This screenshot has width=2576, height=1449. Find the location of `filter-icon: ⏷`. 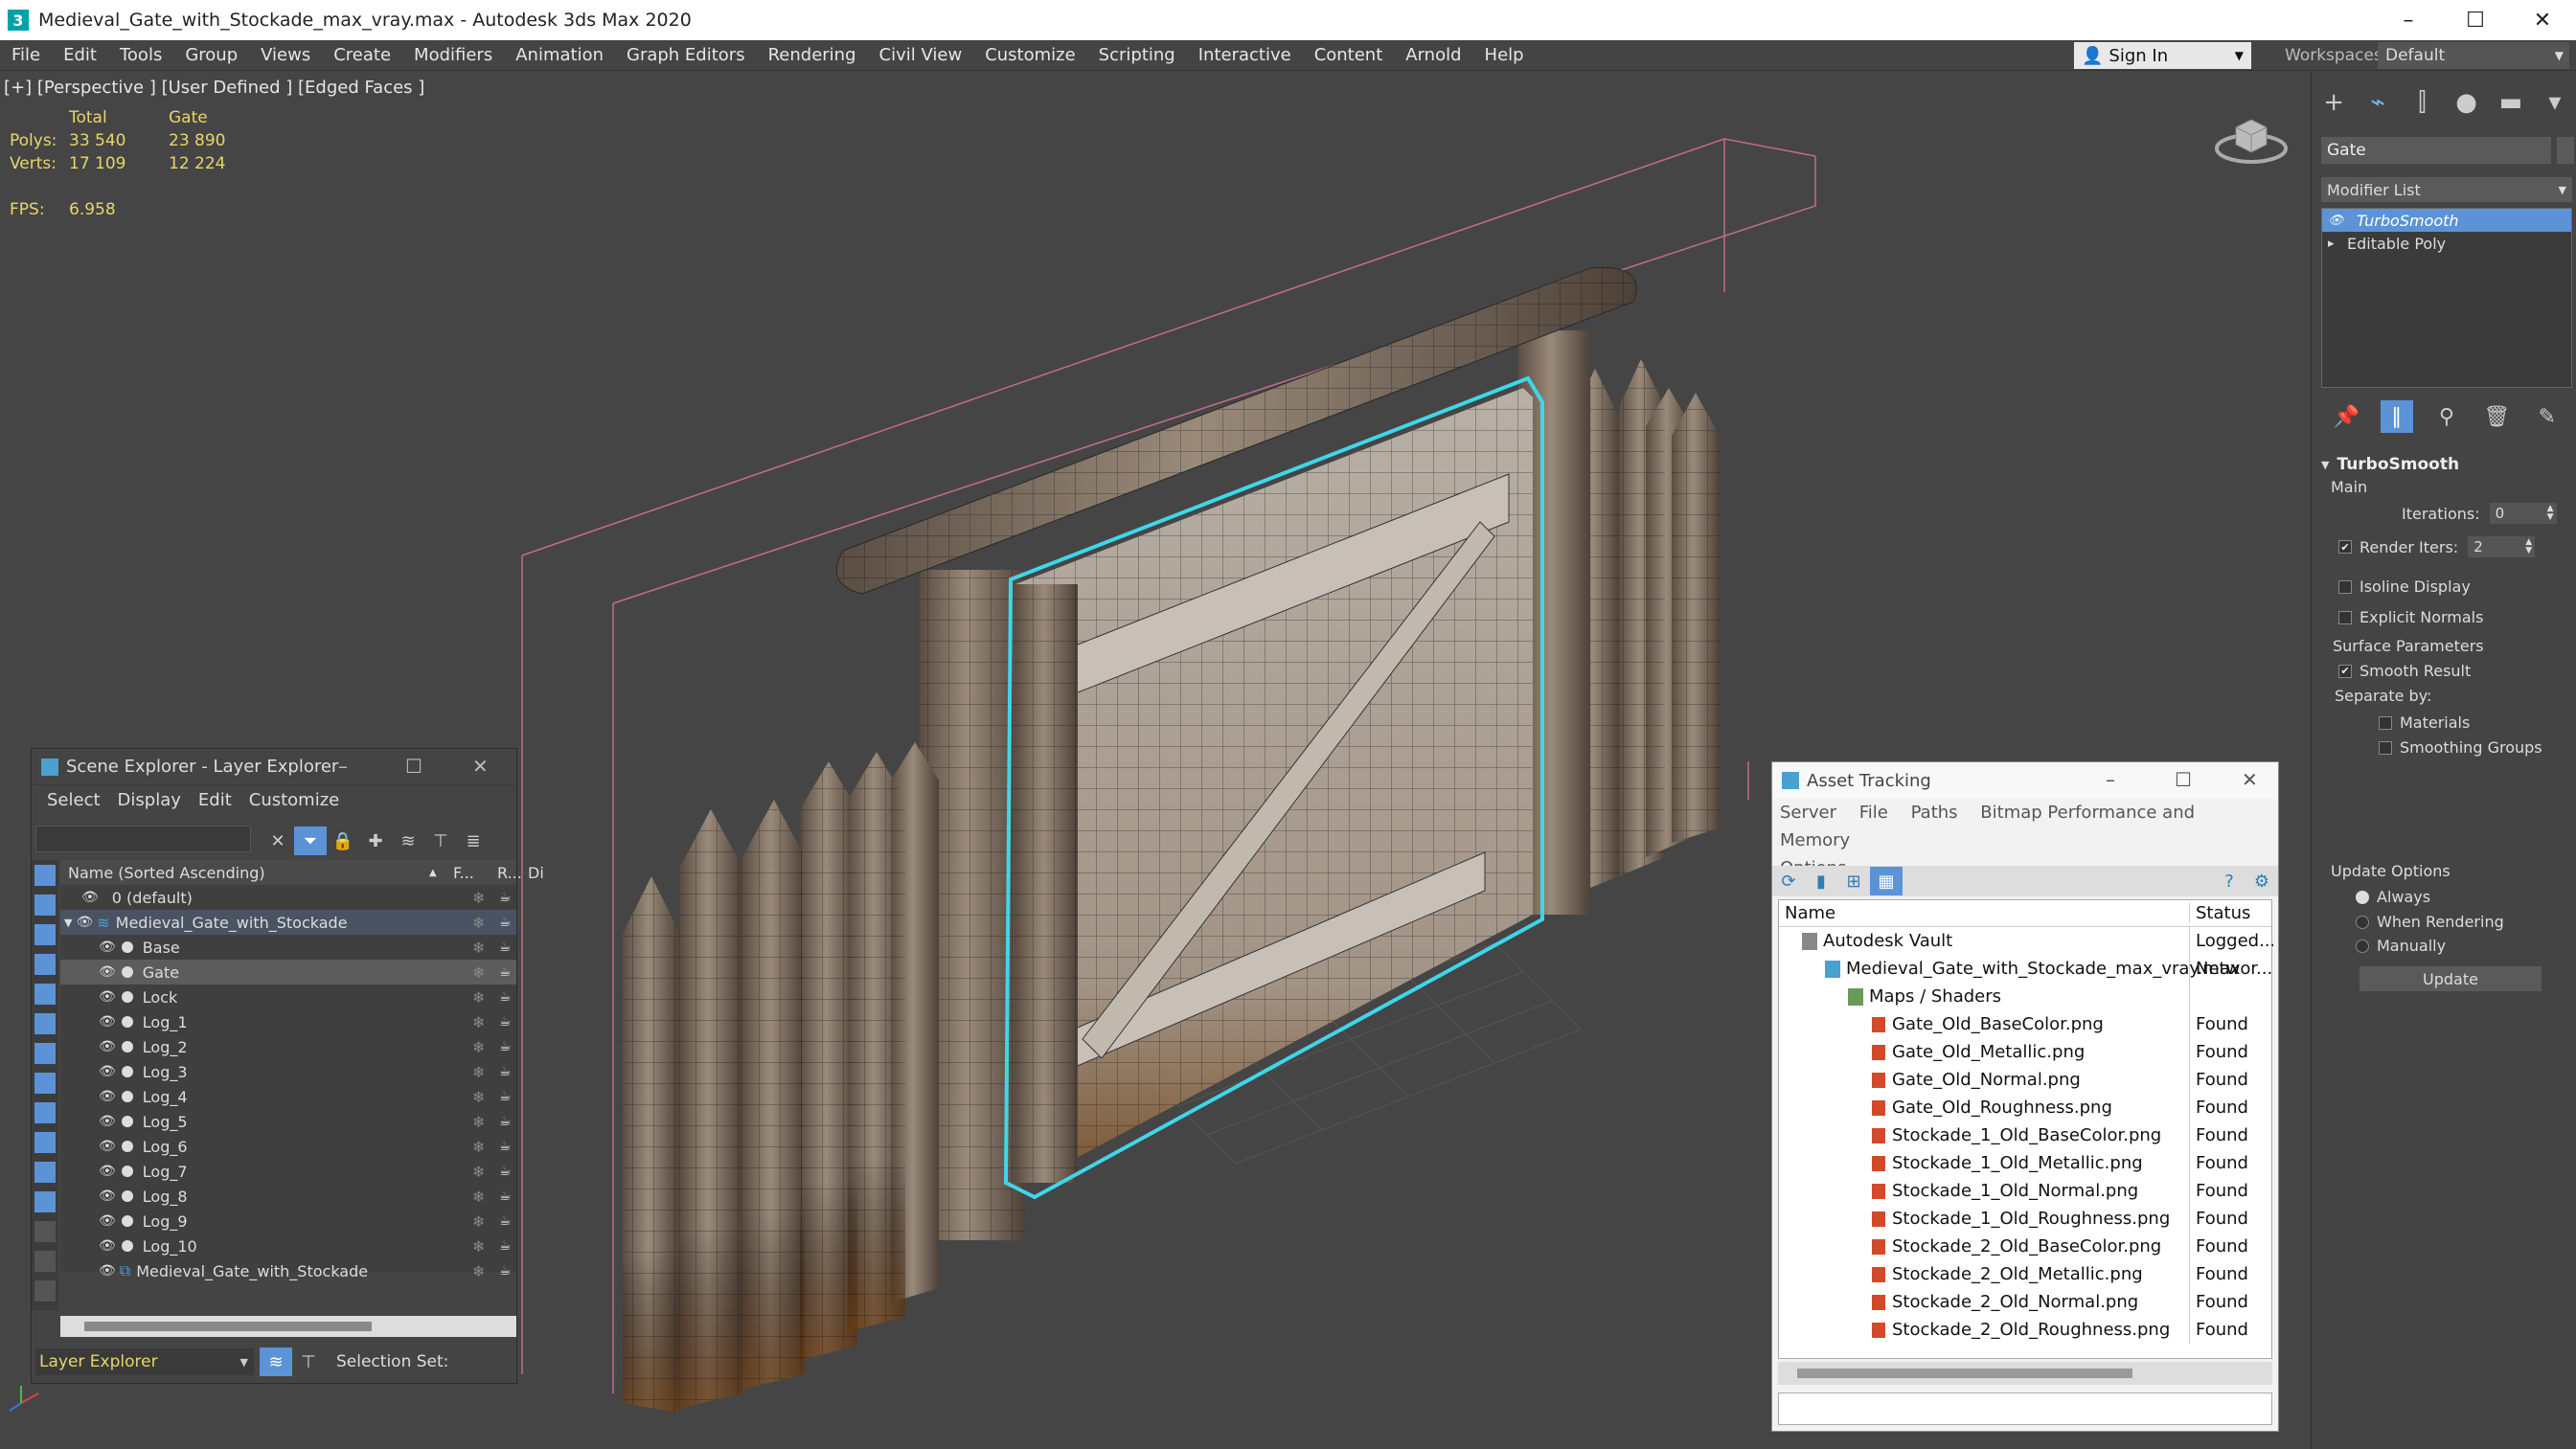

filter-icon: ⏷ is located at coordinates (310, 840).